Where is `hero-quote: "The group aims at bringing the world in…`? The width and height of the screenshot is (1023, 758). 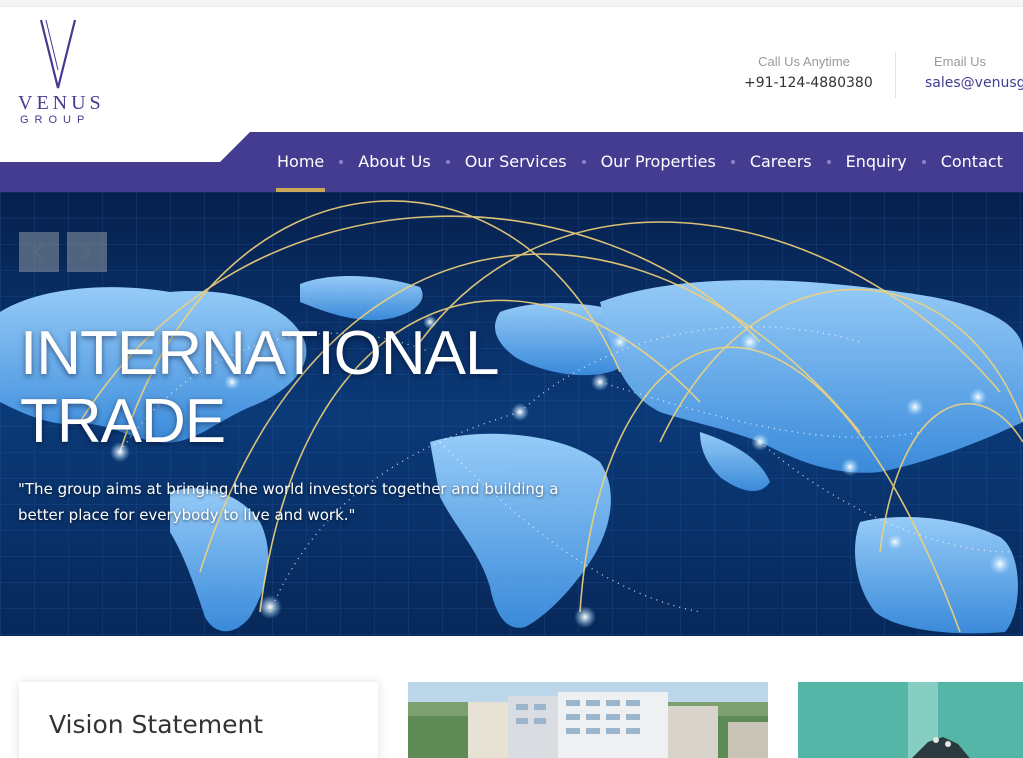
hero-quote: "The group aims at bringing the world in… is located at coordinates (288, 502).